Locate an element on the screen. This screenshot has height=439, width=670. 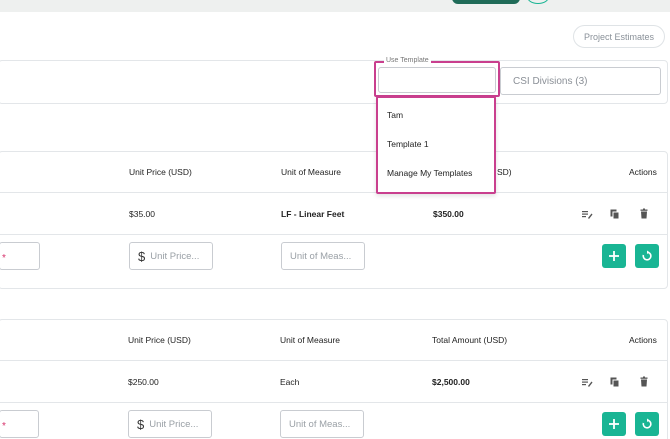
total-amount-header: SD) is located at coordinates (504, 172).